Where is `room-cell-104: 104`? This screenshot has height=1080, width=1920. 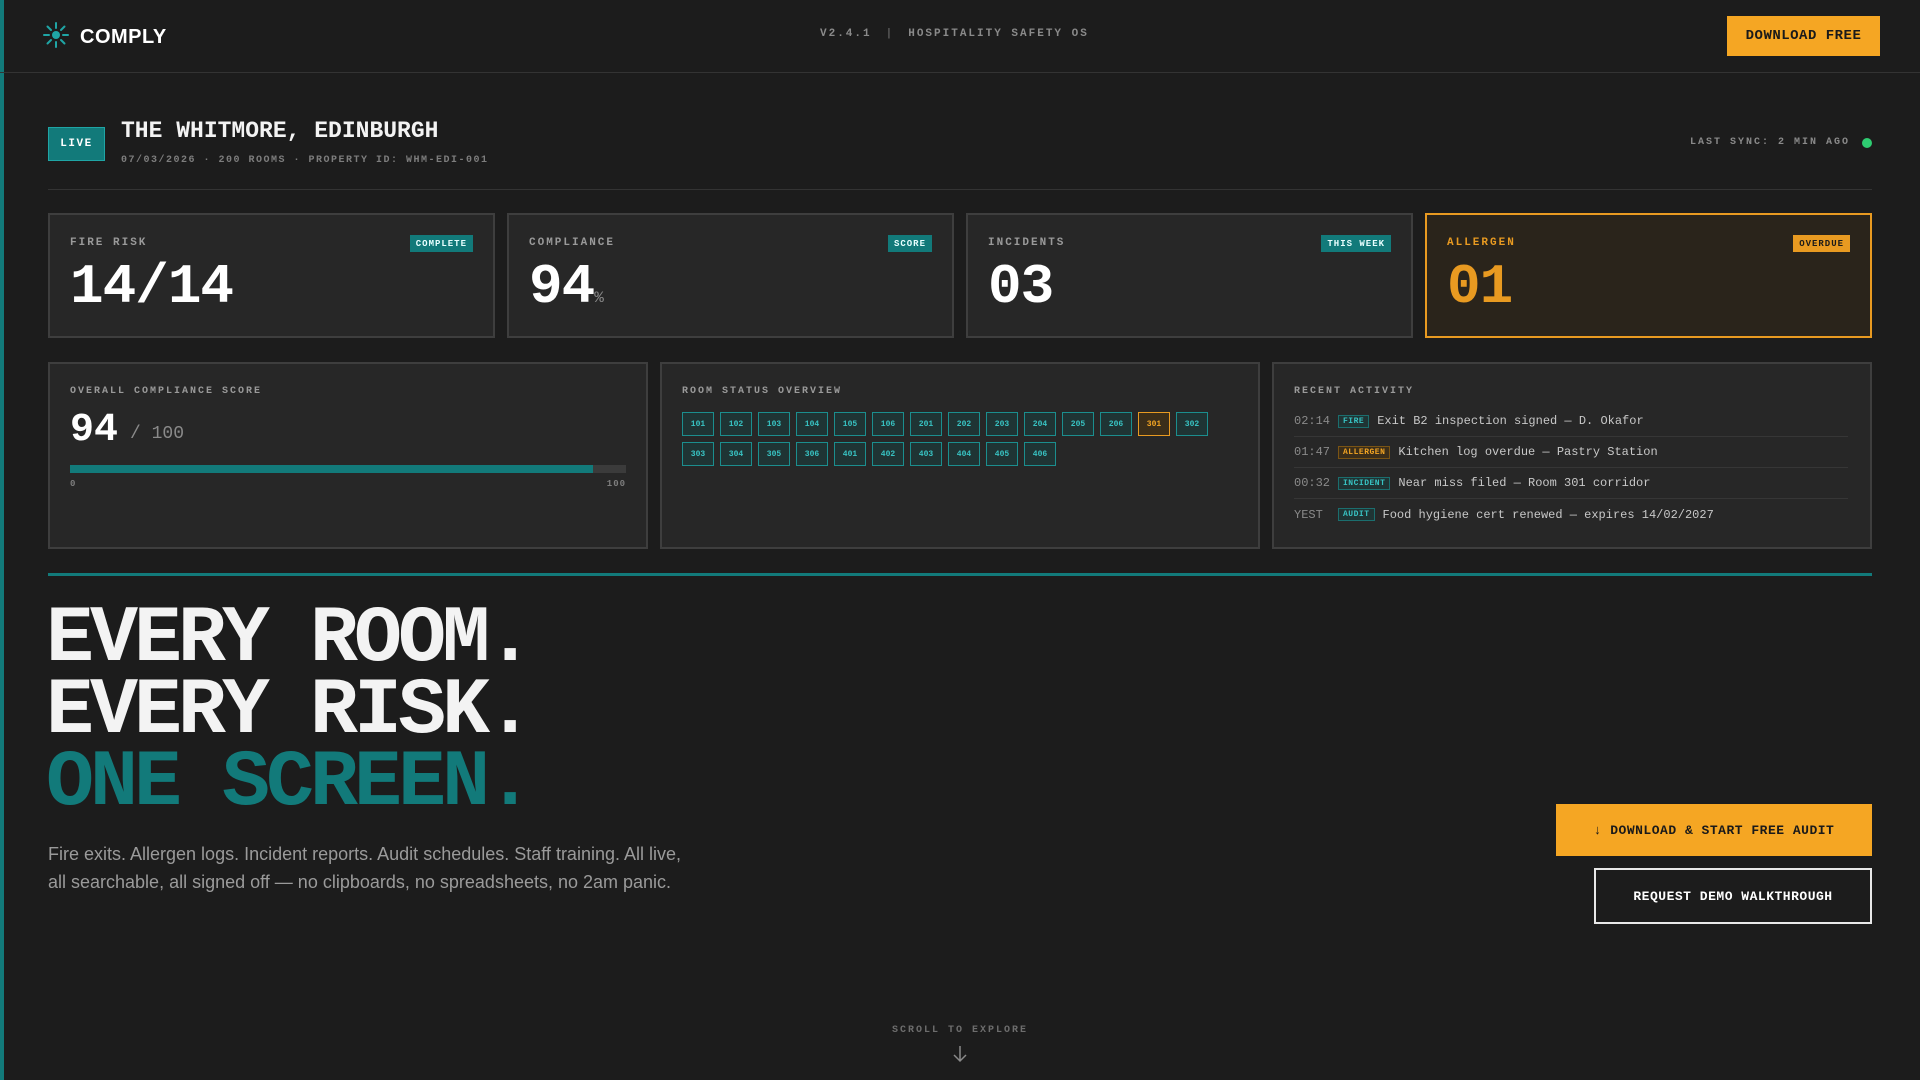
room-cell-104: 104 is located at coordinates (812, 424).